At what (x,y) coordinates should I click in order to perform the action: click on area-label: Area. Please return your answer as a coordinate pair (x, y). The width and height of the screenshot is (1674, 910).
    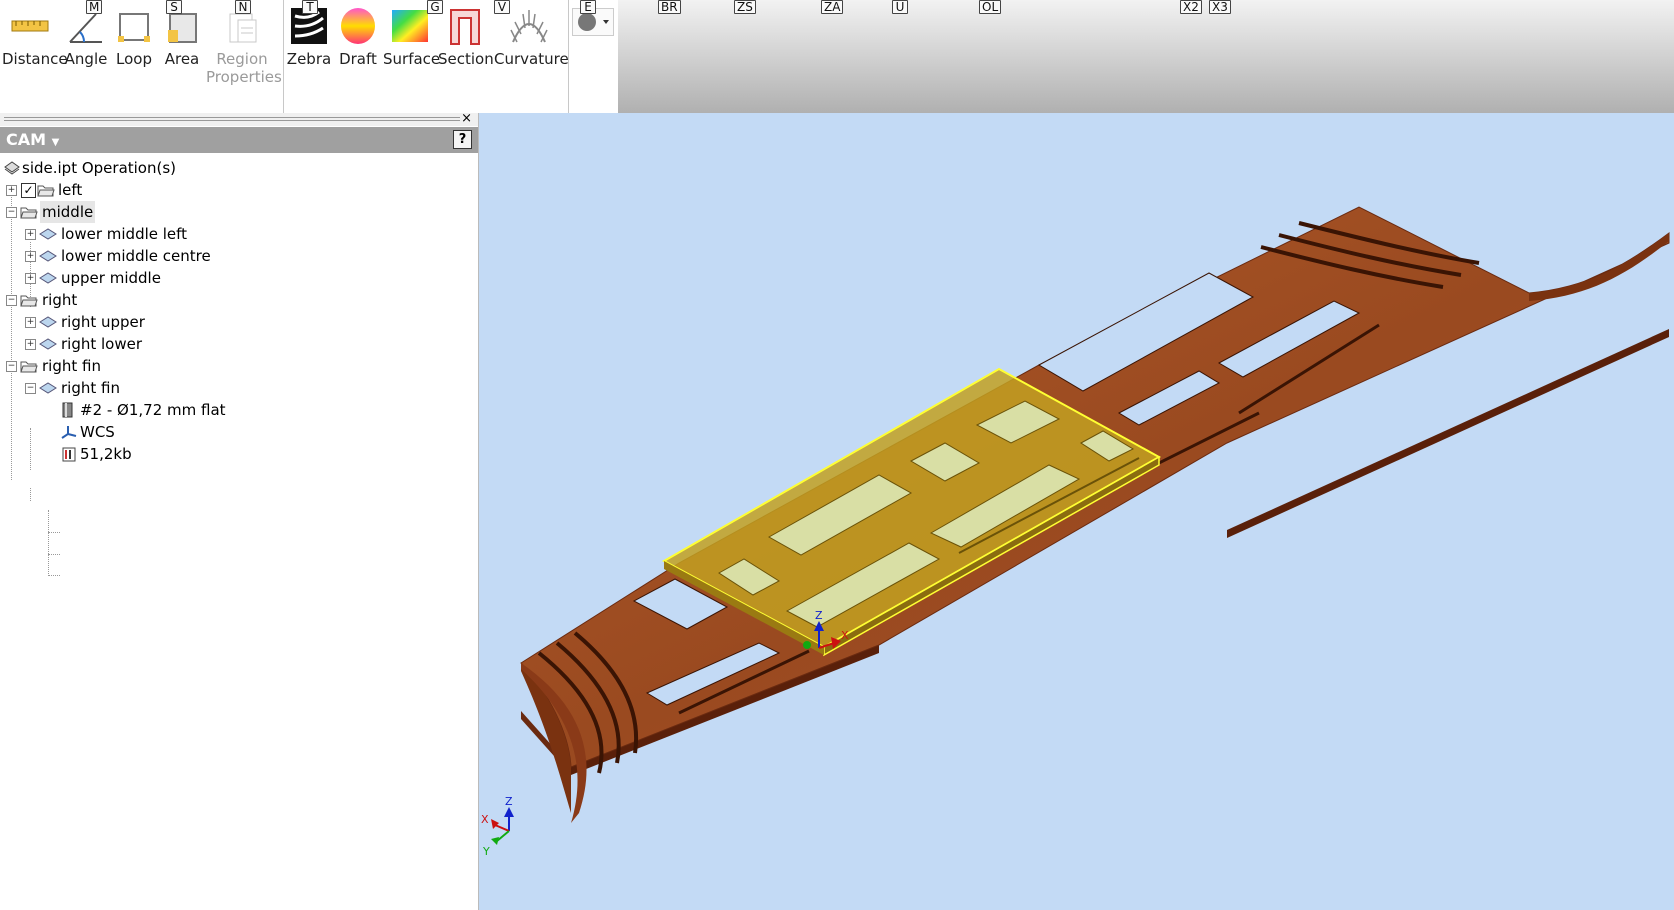
    Looking at the image, I should click on (182, 59).